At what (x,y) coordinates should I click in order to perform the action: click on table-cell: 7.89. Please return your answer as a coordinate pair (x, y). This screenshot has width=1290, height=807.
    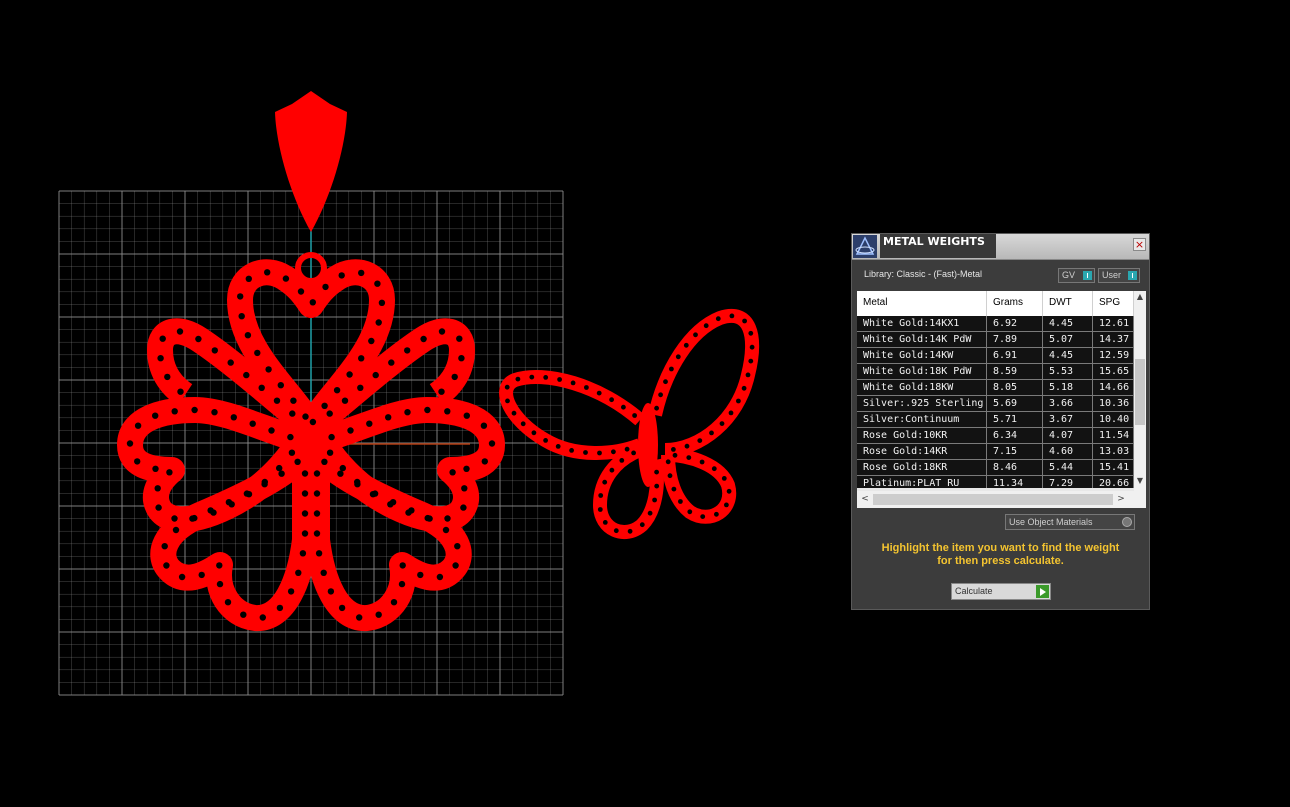
    Looking at the image, I should click on (1015, 339).